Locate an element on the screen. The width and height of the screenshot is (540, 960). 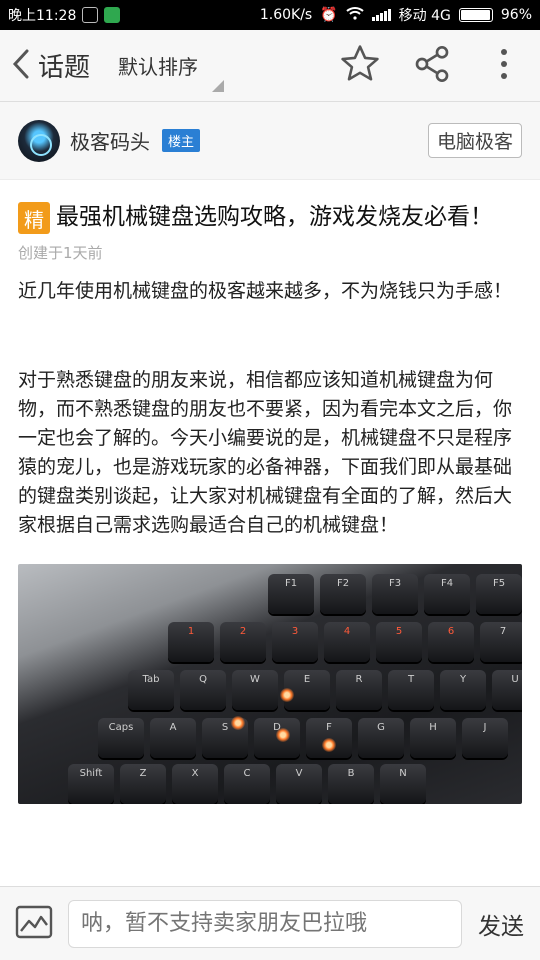
sort-label: 默认排序 is located at coordinates (158, 67).